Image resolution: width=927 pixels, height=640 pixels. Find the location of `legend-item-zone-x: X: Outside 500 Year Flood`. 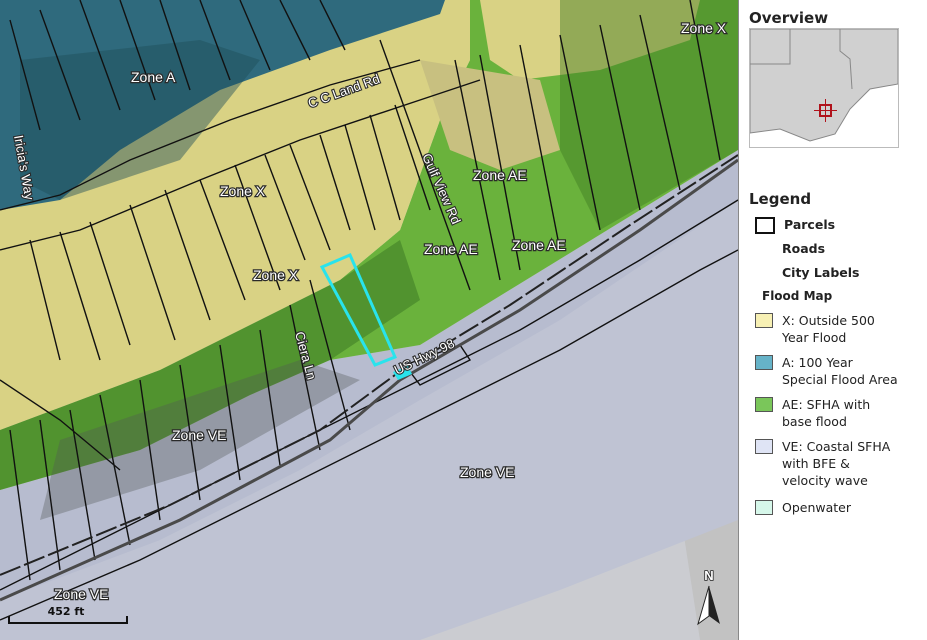

legend-item-zone-x: X: Outside 500 Year Flood is located at coordinates (827, 329).